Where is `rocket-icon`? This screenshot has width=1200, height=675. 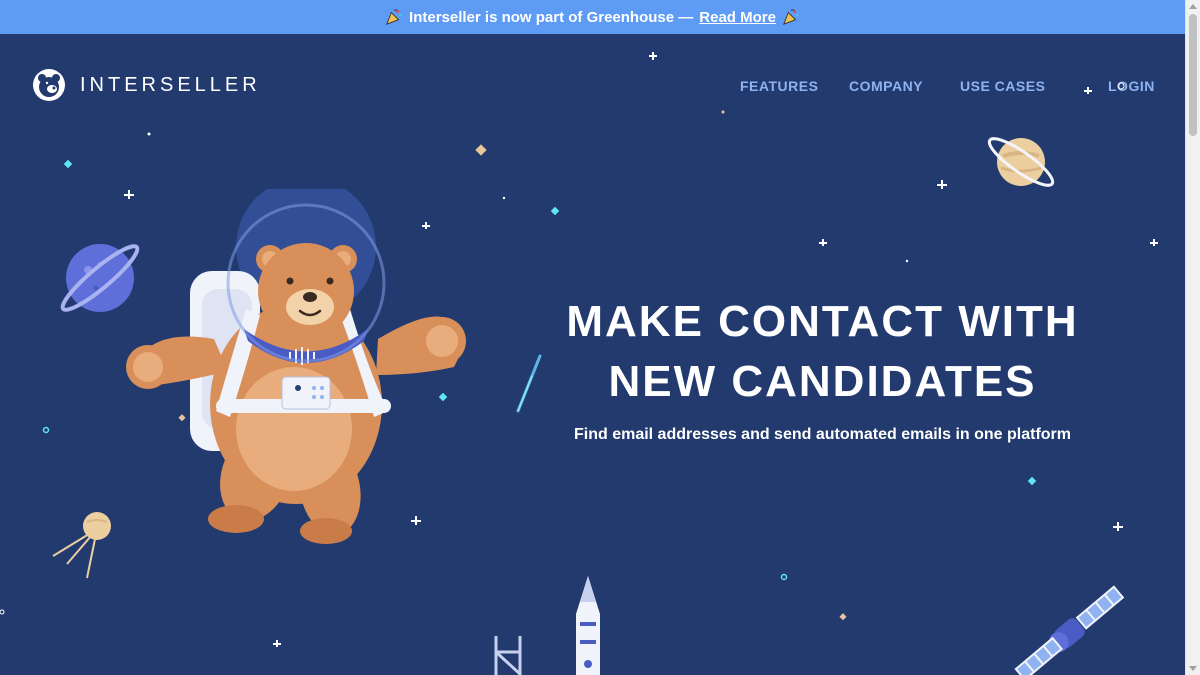 rocket-icon is located at coordinates (547, 625).